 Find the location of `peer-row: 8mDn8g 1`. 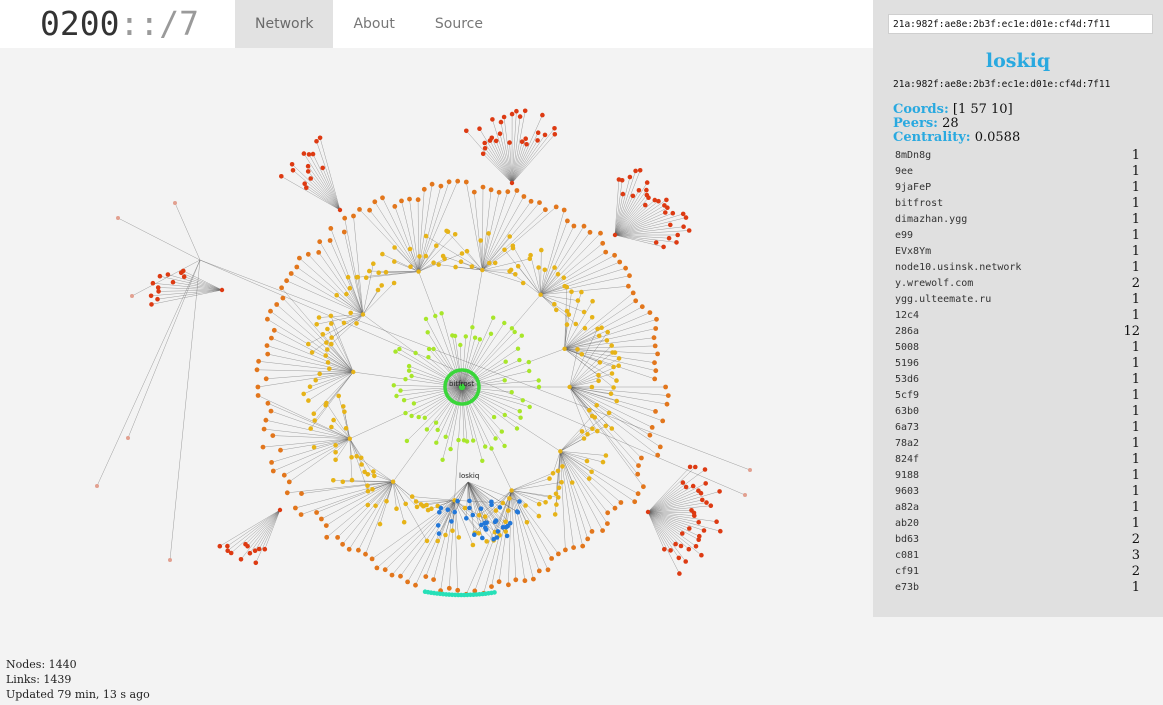

peer-row: 8mDn8g 1 is located at coordinates (1017, 156).